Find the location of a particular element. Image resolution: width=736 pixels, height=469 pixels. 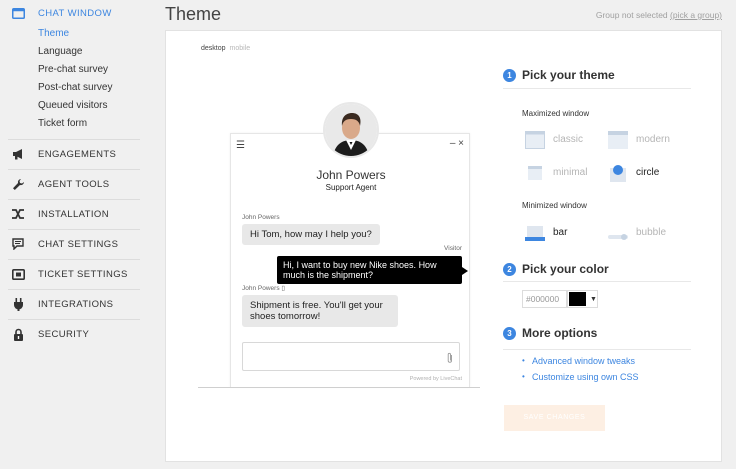

bubble-icon is located at coordinates (618, 232).